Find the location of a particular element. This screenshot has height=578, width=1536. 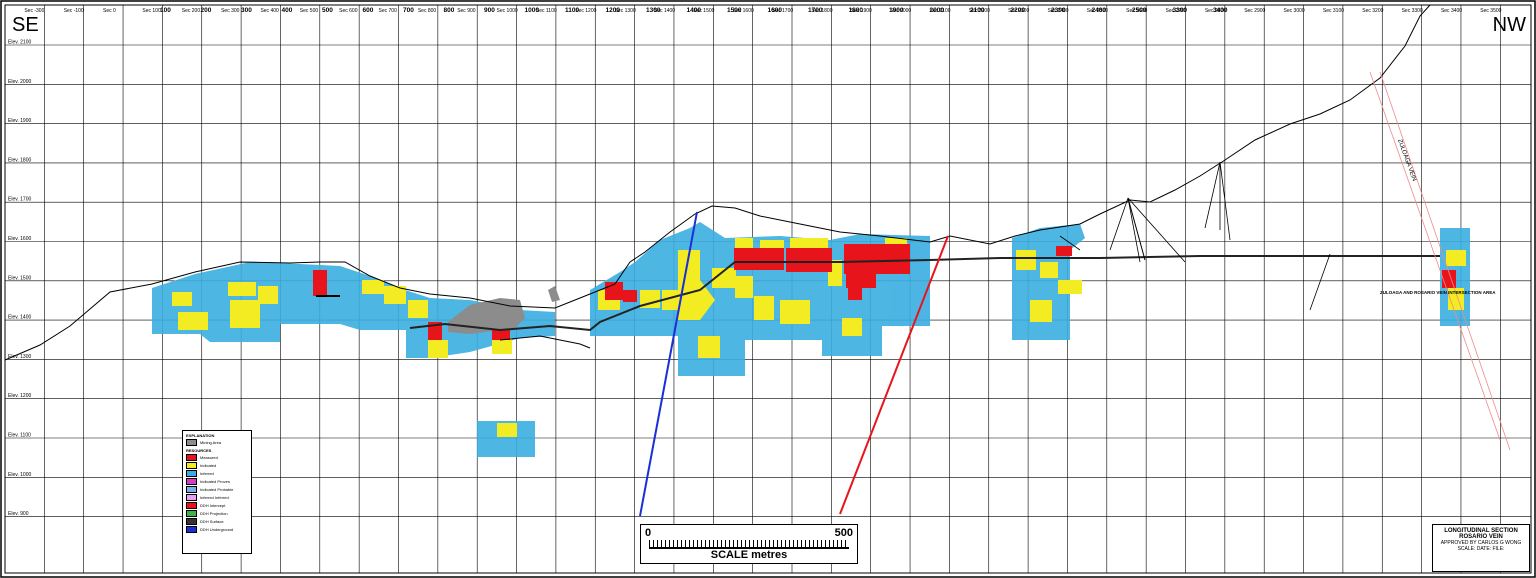

section-number-label: 1700 is located at coordinates (815, 10).